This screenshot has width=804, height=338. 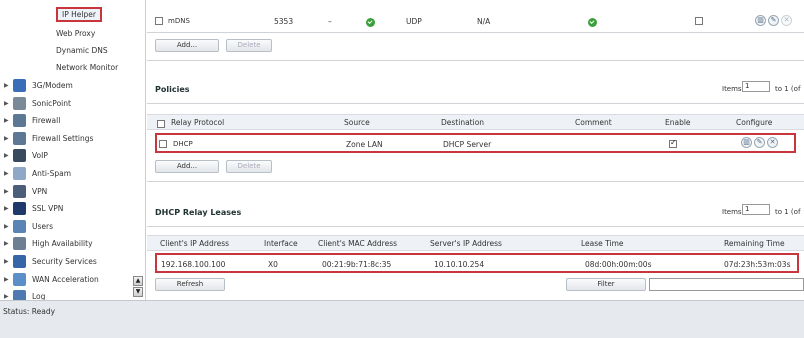 I want to click on col-server-ip: Server's IP Address, so click(x=466, y=243).